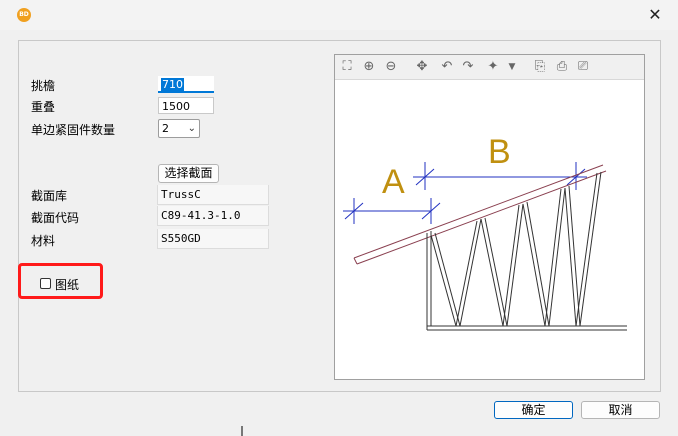 The height and width of the screenshot is (436, 678). I want to click on overlap-label: 重叠, so click(43, 107).